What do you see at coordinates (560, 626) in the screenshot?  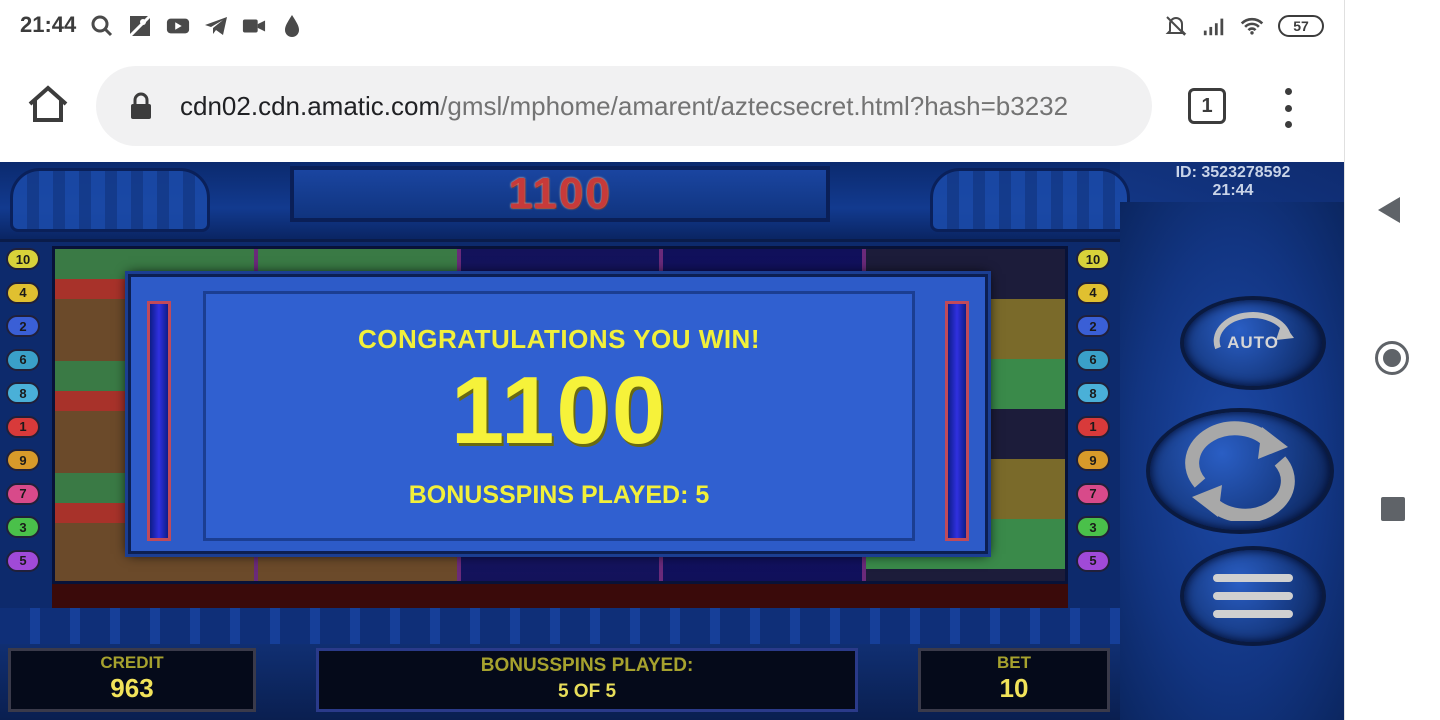 I see `stone-border` at bounding box center [560, 626].